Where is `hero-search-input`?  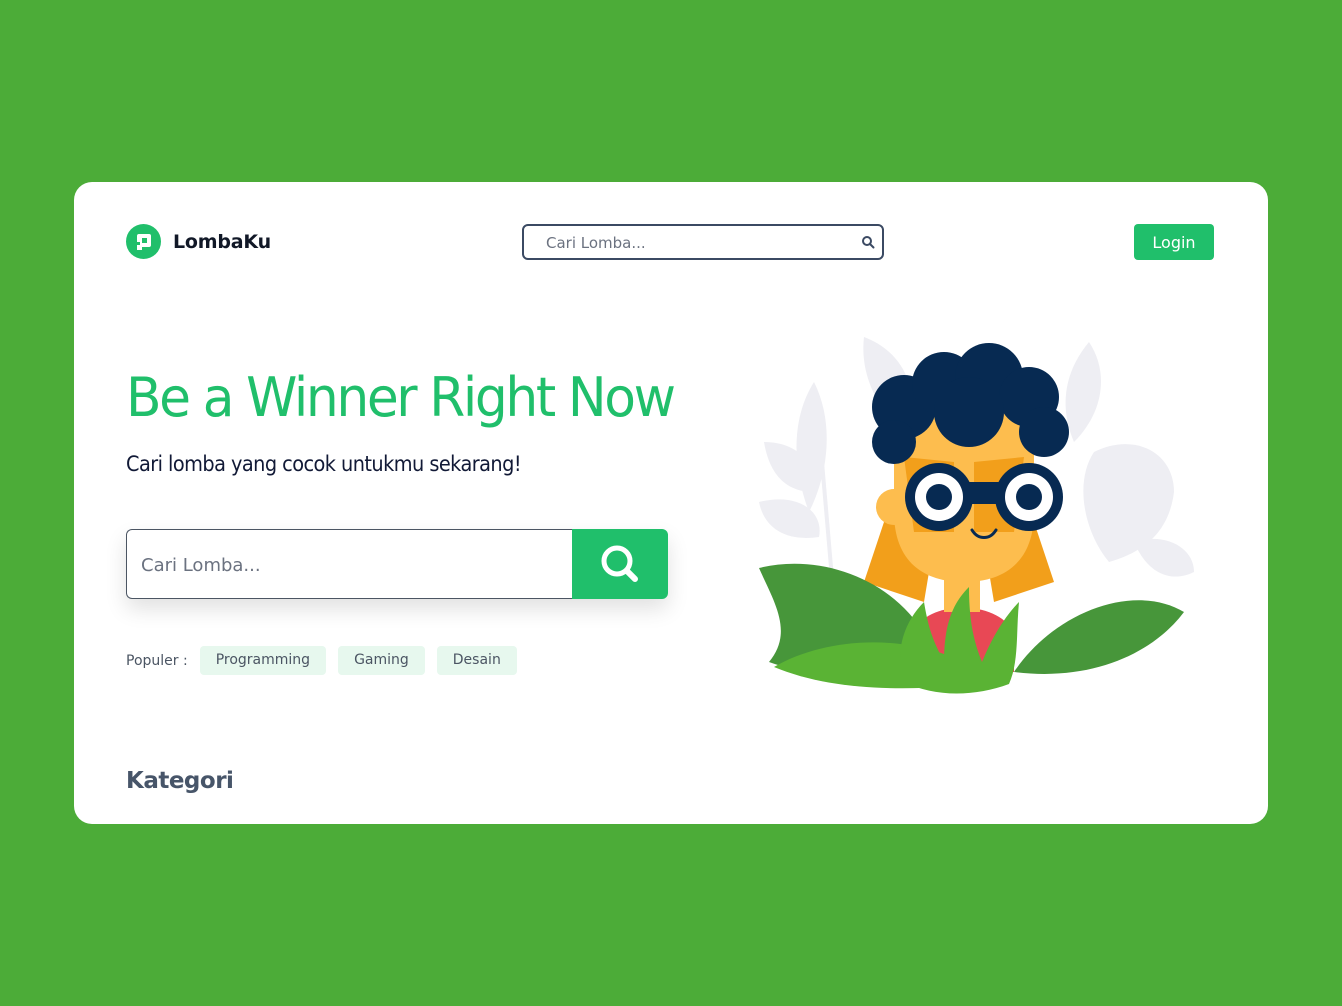
hero-search-input is located at coordinates (351, 565).